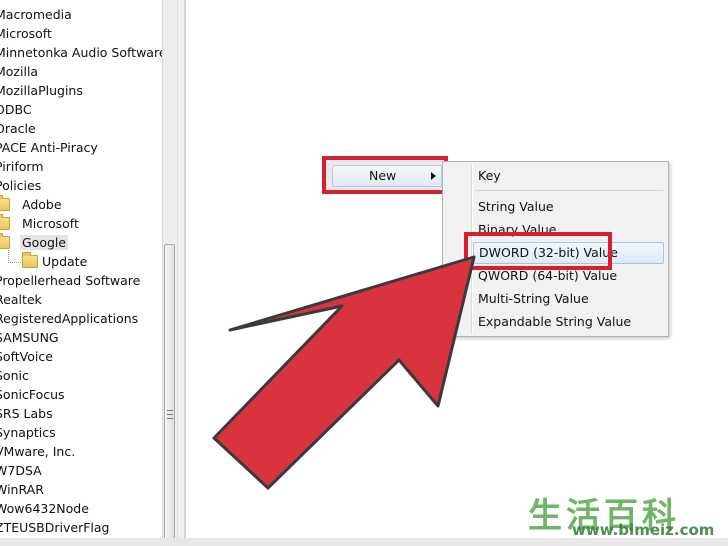  I want to click on tree-item-macromedia: Macromedia, so click(36, 14).